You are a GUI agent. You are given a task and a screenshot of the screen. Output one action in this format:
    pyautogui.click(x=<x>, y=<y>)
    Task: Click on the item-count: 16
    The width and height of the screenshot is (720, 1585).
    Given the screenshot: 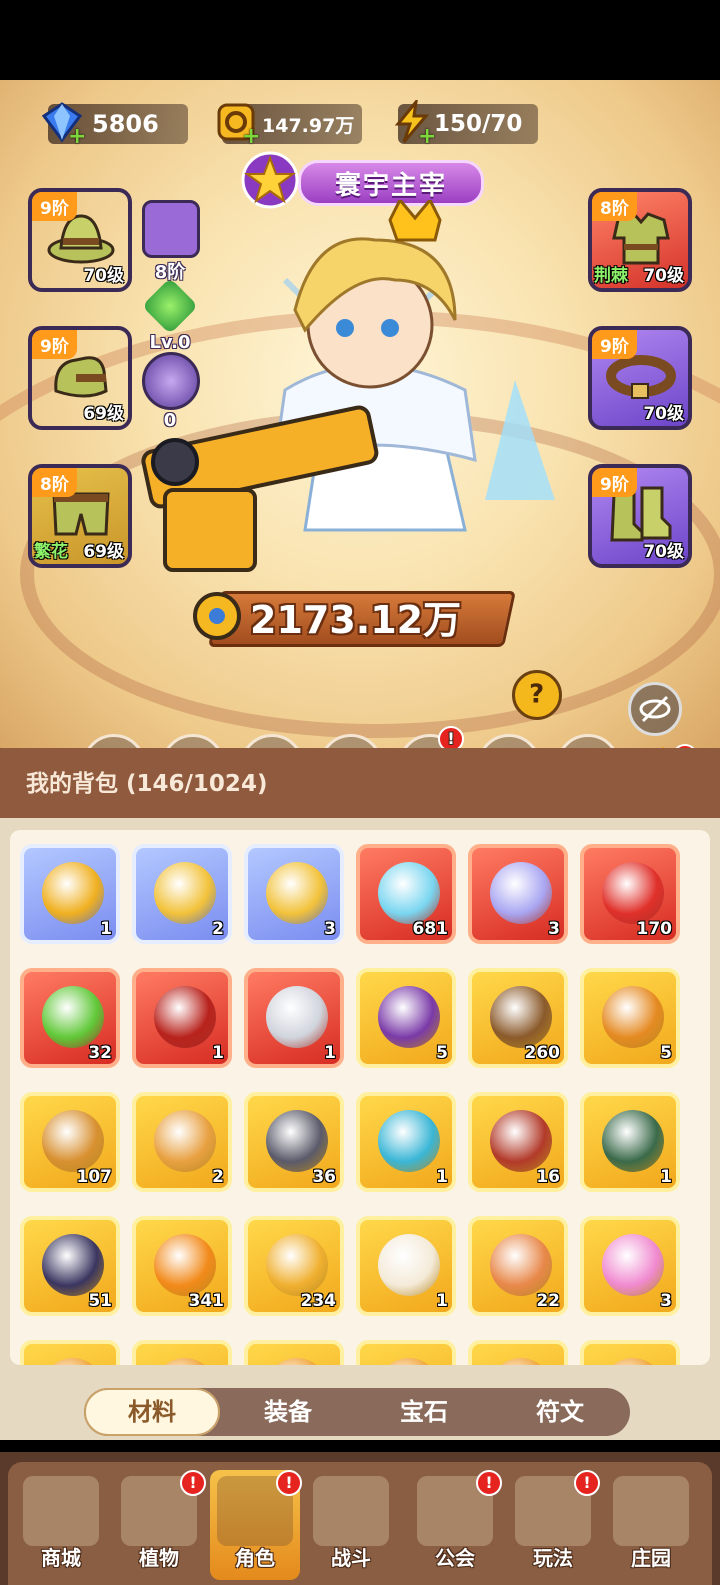 What is the action you would take?
    pyautogui.click(x=548, y=1177)
    